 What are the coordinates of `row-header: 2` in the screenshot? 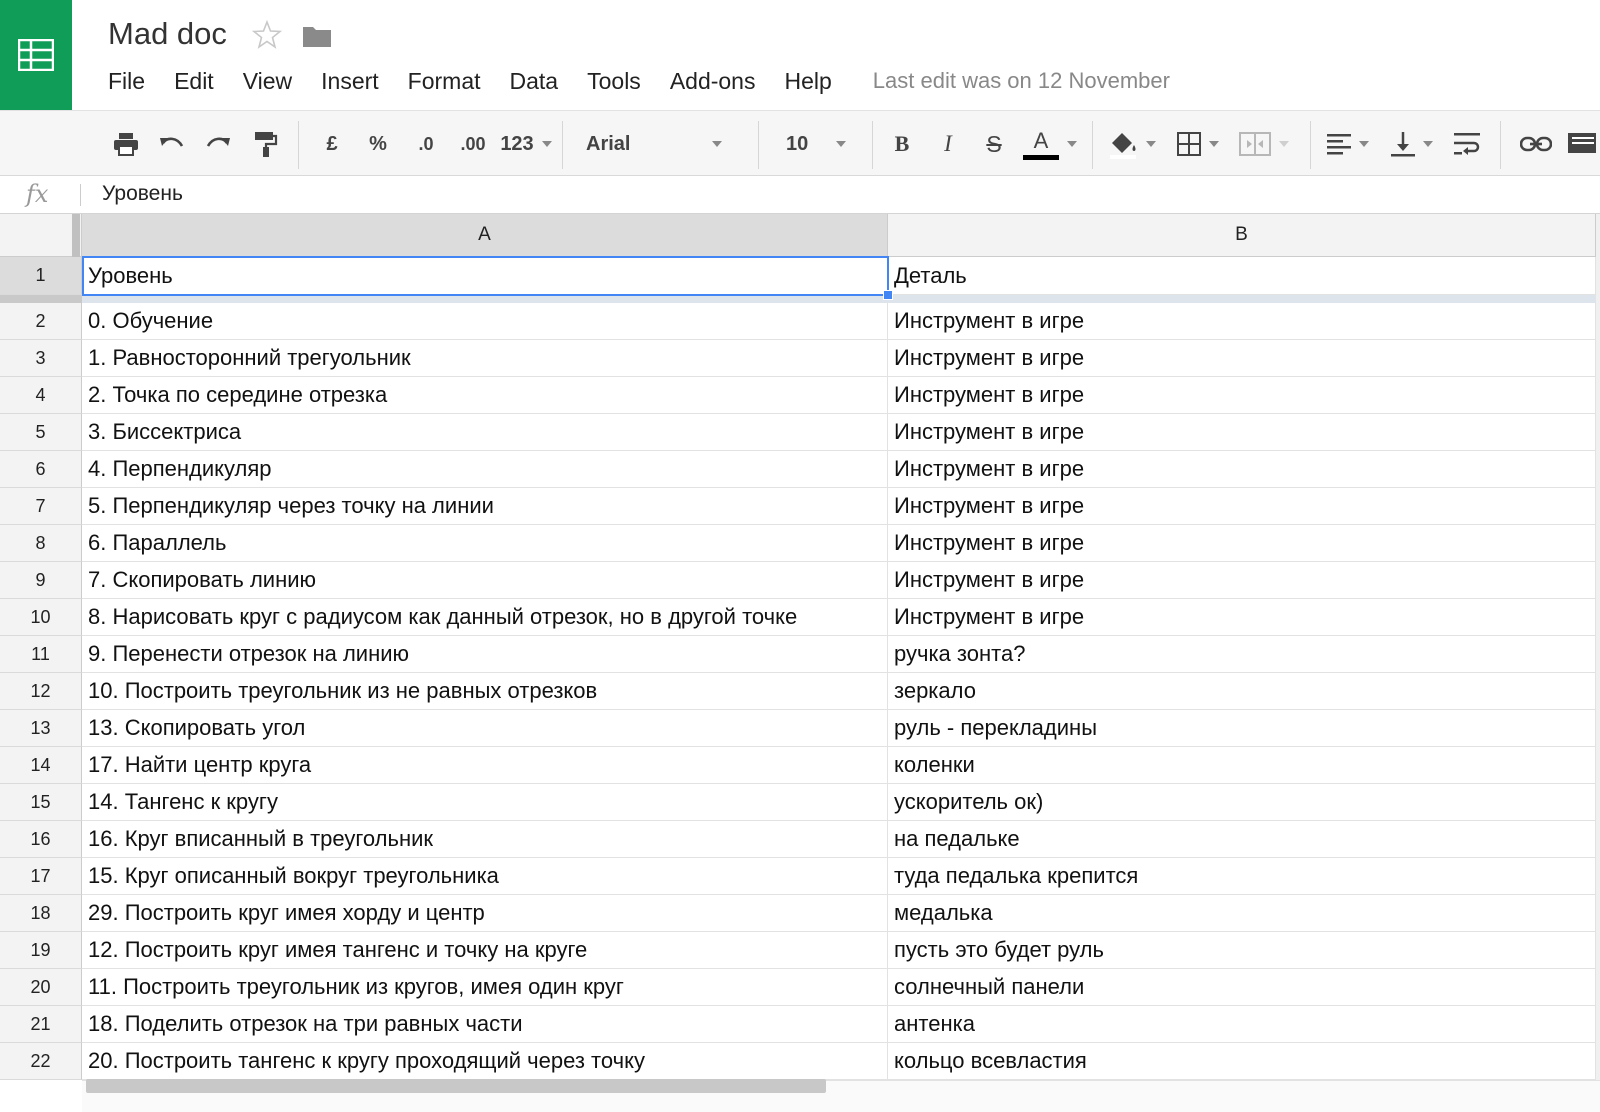 It's located at (41, 321).